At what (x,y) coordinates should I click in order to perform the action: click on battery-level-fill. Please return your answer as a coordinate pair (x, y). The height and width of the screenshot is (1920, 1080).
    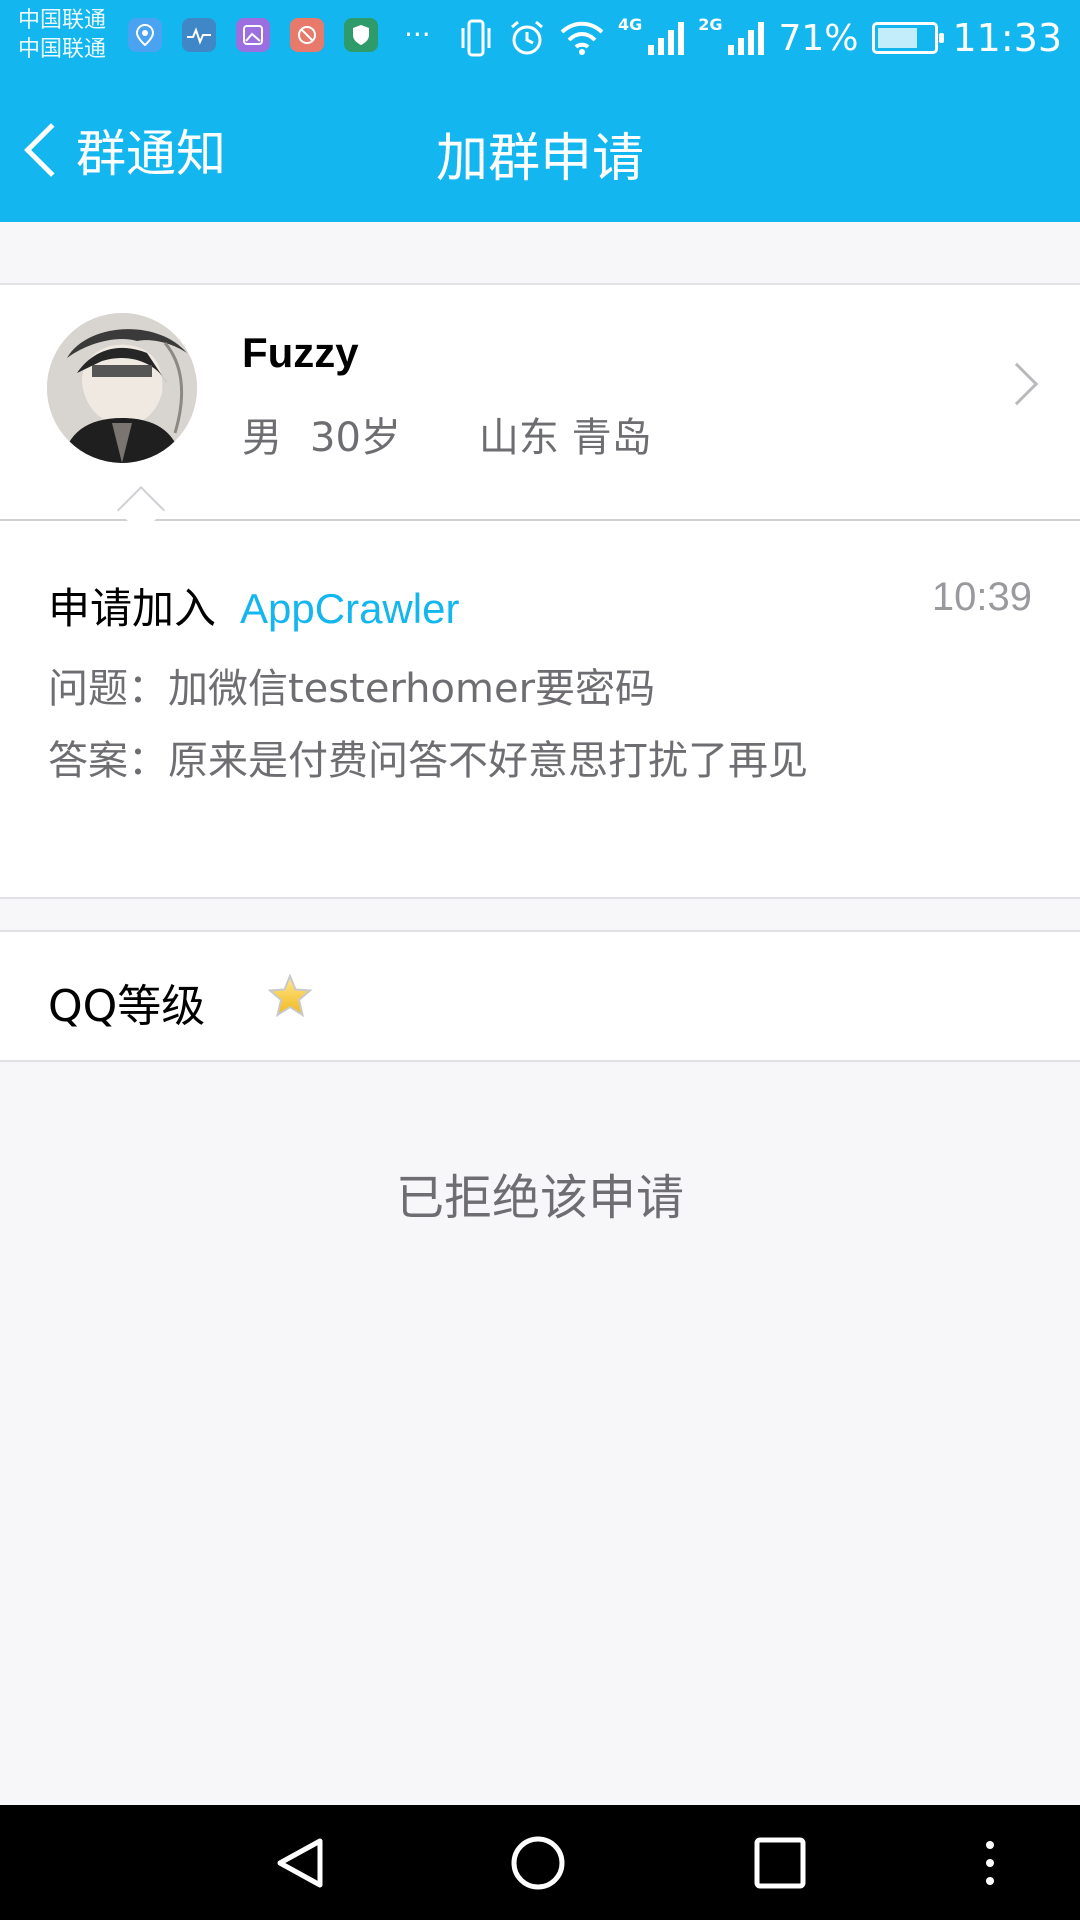
    Looking at the image, I should click on (897, 38).